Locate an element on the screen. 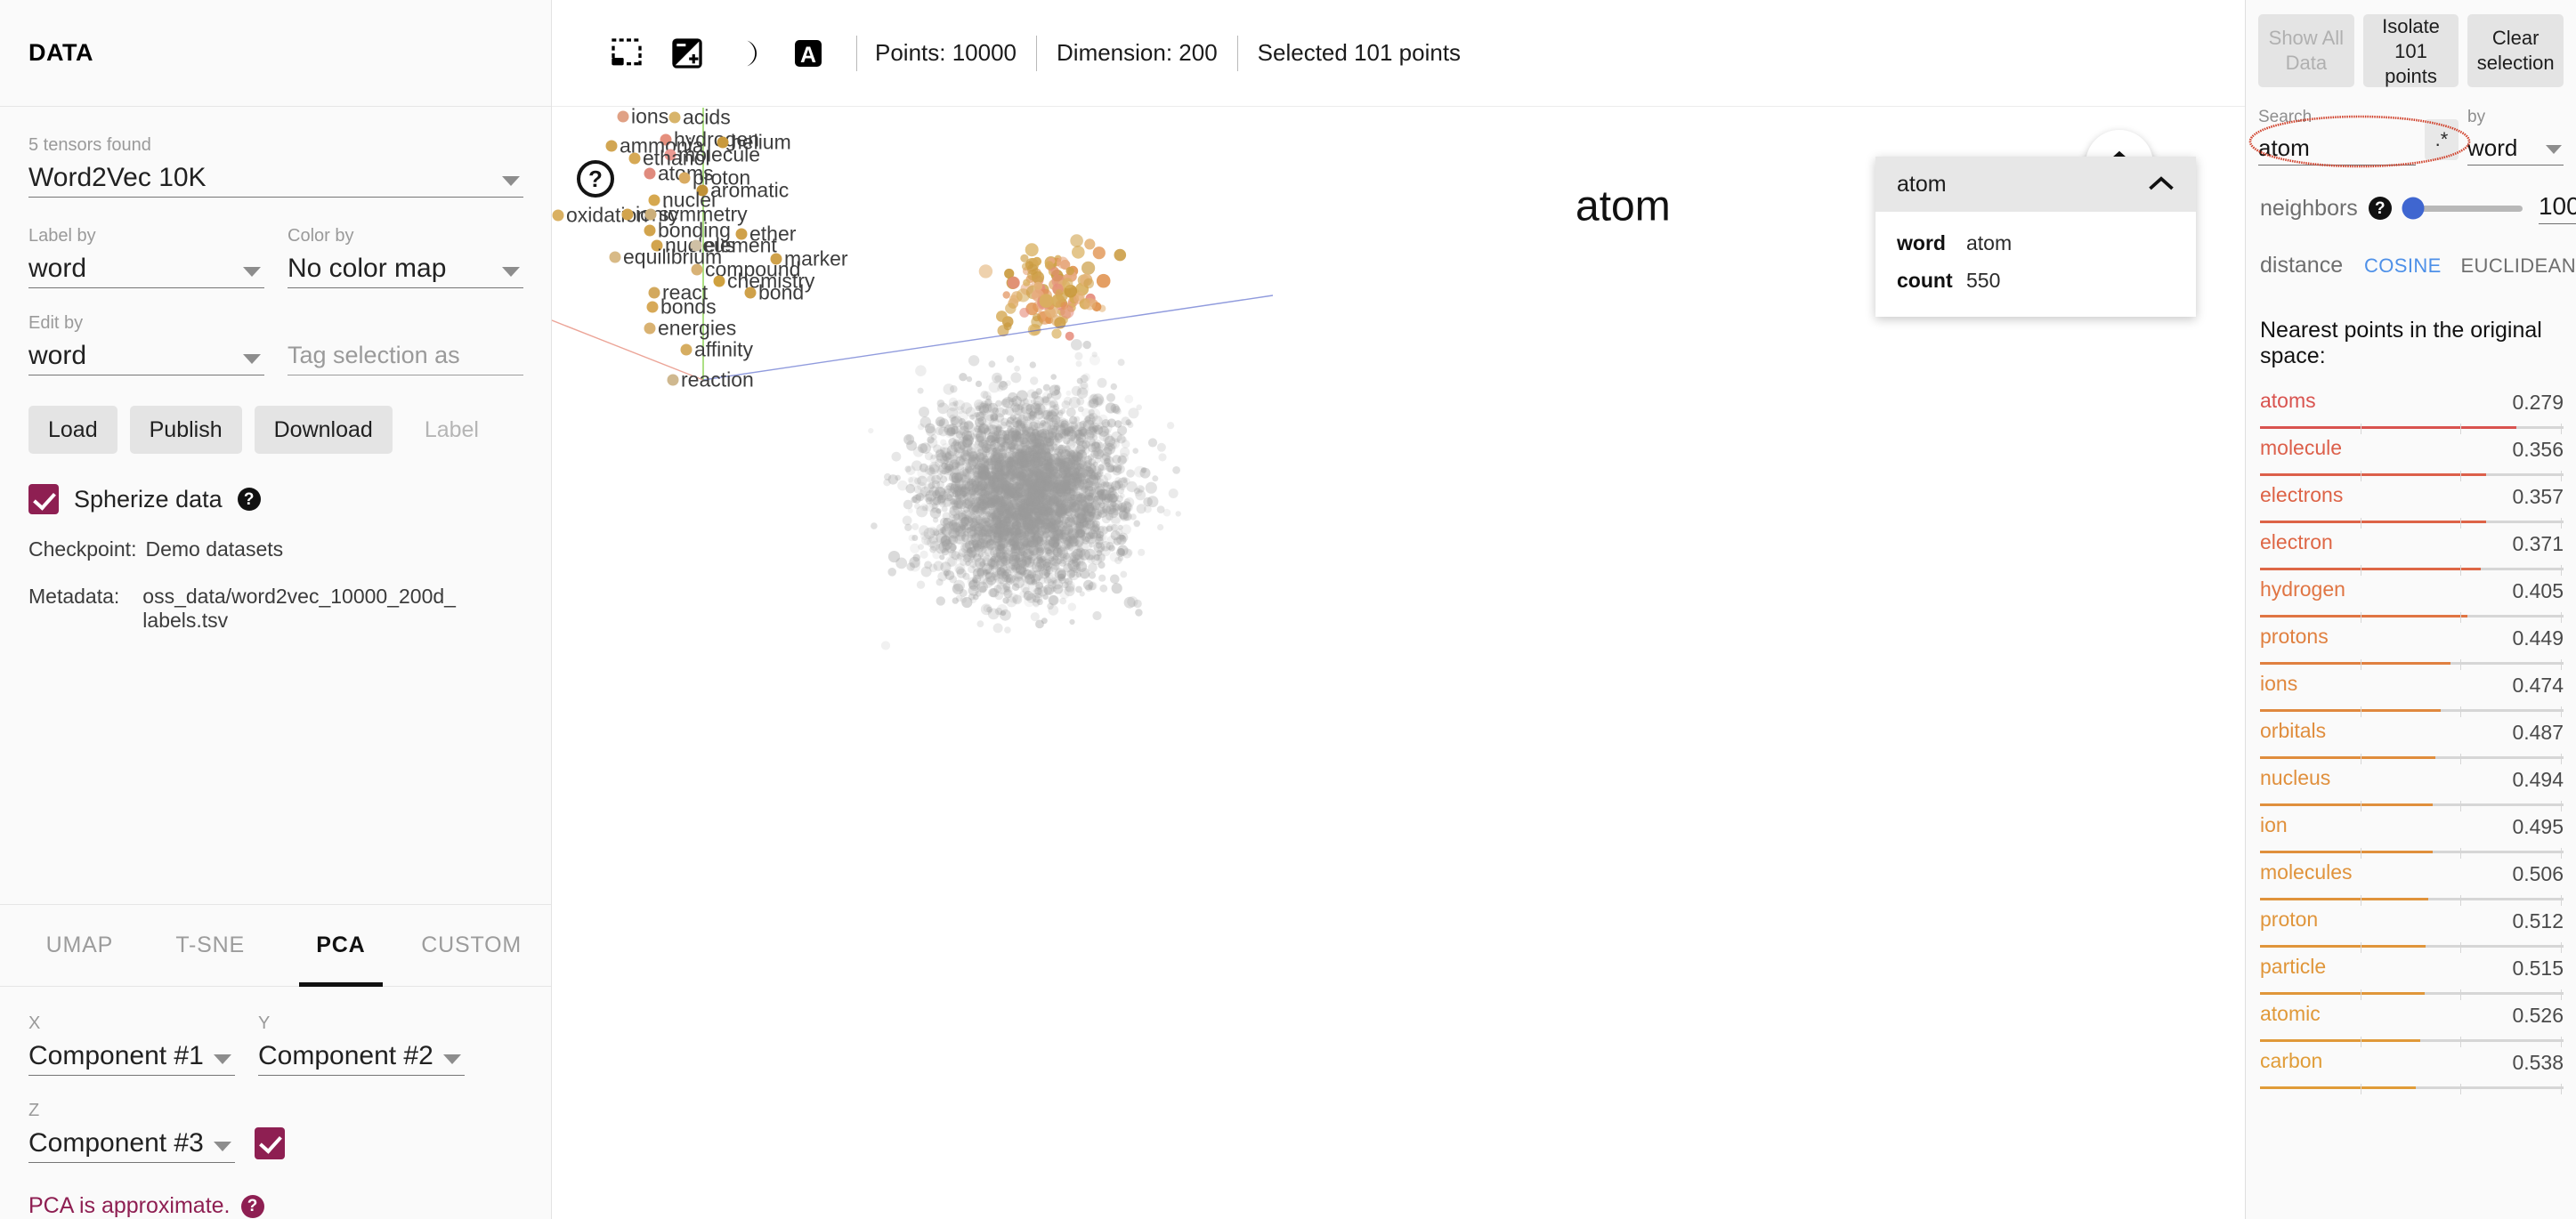 Image resolution: width=2576 pixels, height=1219 pixels. tab-pca: PCA is located at coordinates (341, 946).